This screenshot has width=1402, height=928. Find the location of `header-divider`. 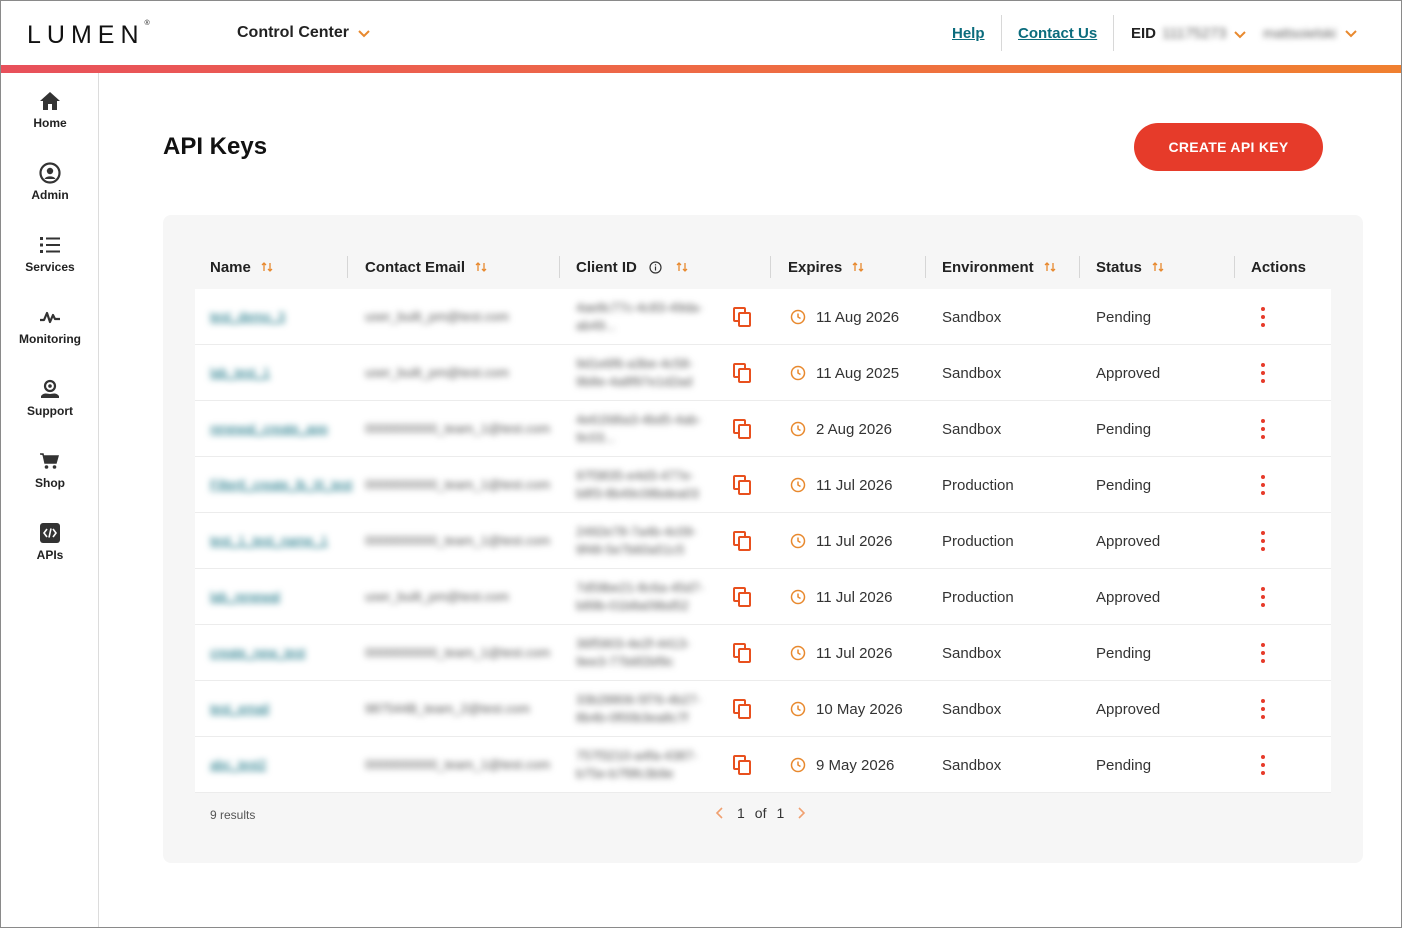

header-divider is located at coordinates (1113, 33).